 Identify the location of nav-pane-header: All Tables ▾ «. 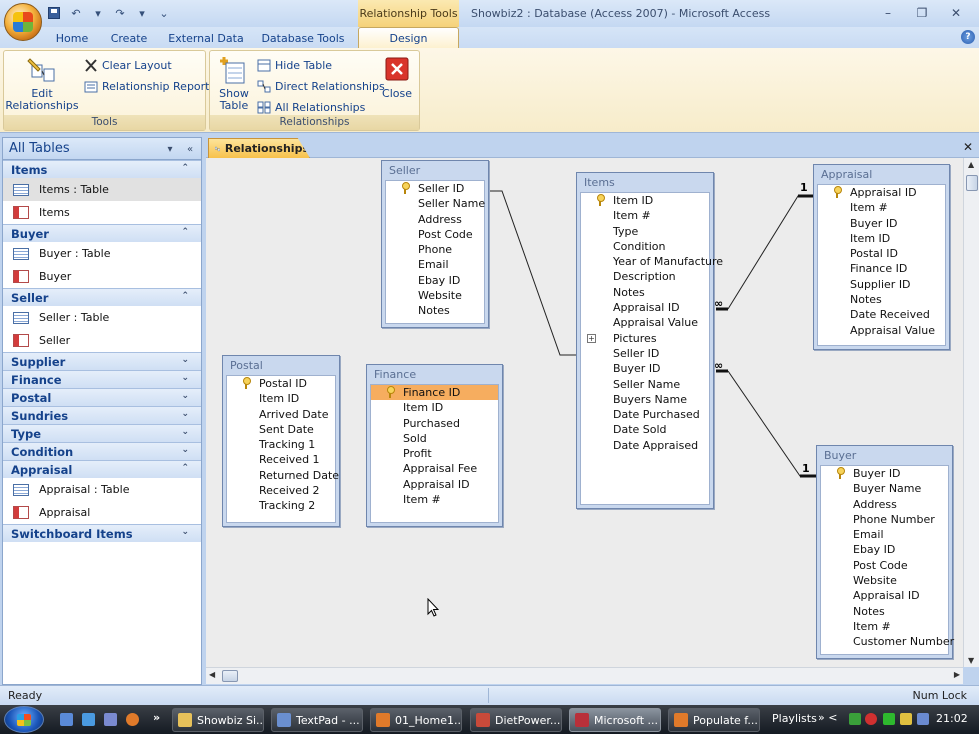
(102, 149).